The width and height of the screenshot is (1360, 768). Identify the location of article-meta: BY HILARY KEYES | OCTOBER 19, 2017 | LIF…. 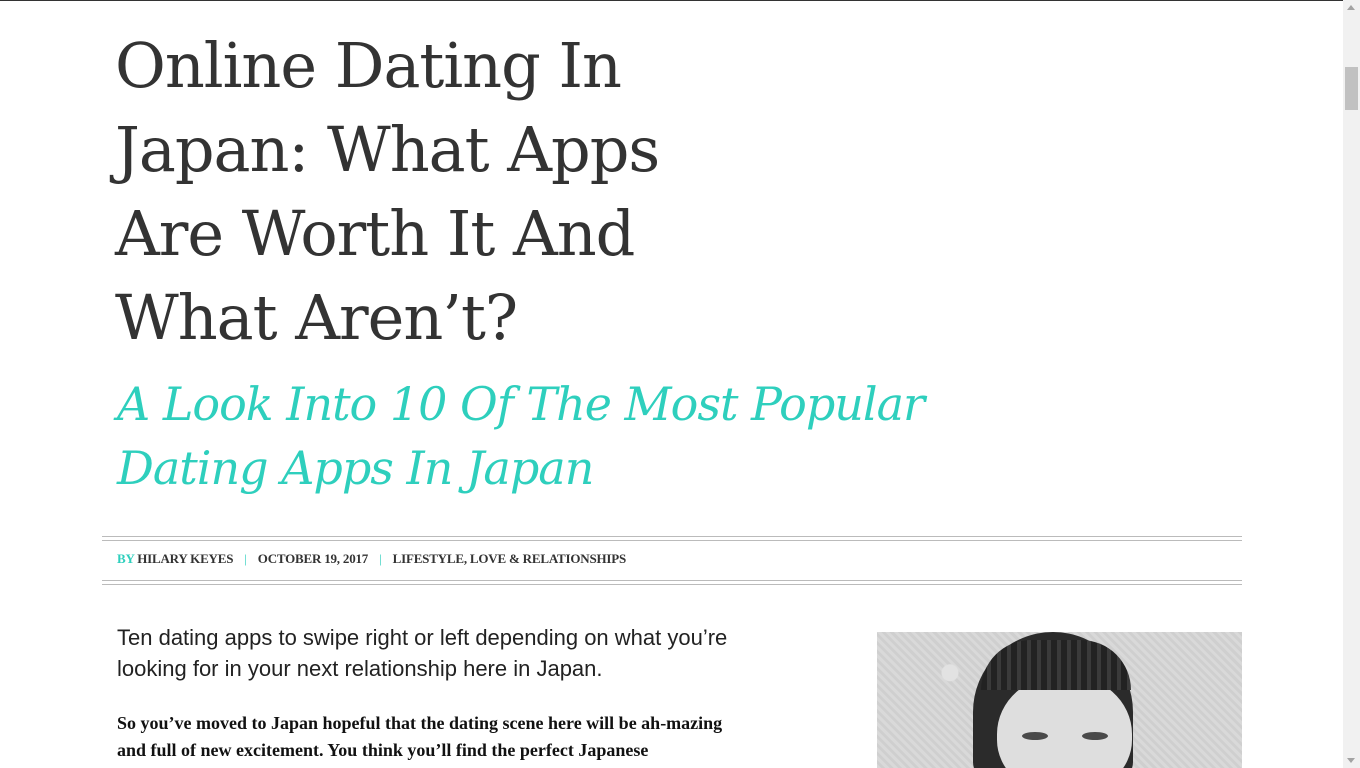
(371, 561).